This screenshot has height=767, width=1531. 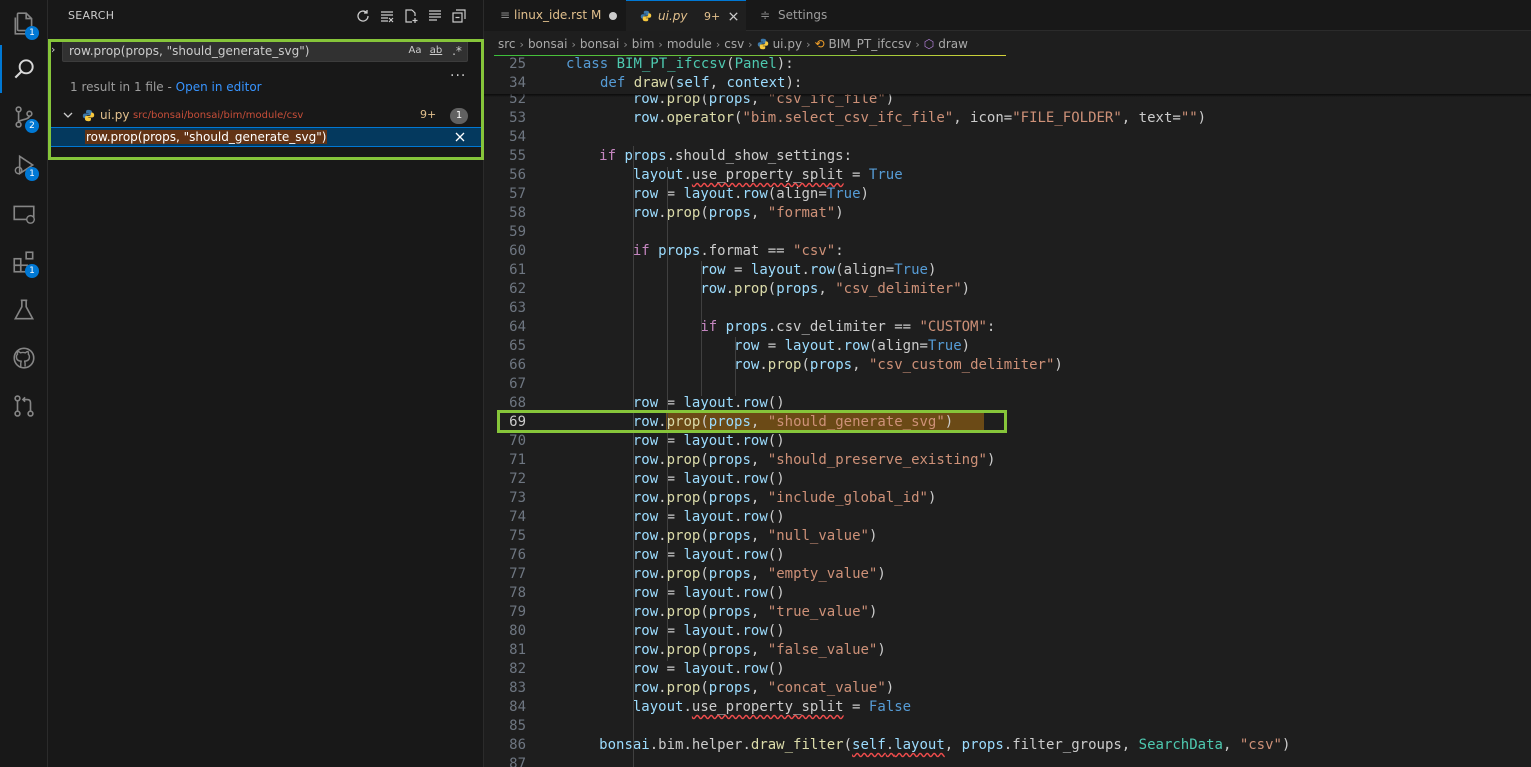 I want to click on search-input, so click(x=229, y=51).